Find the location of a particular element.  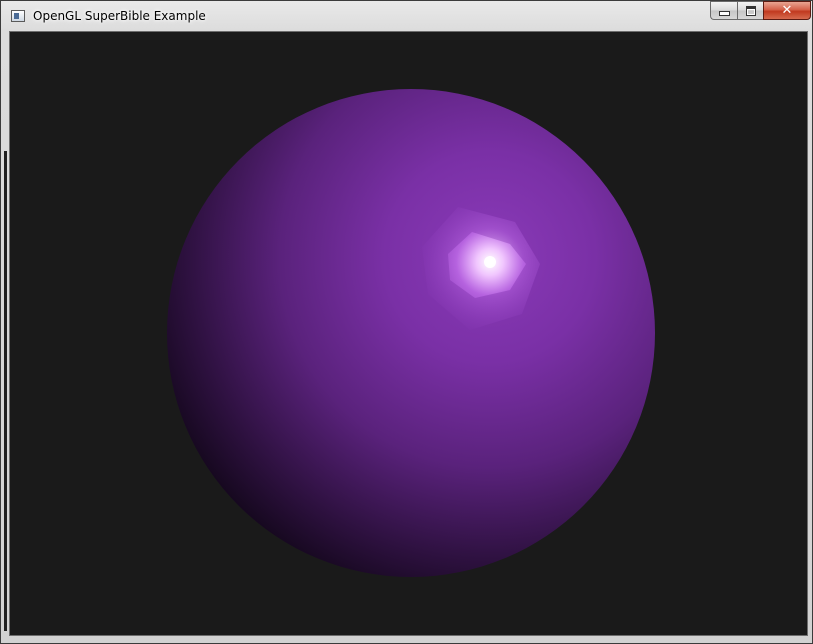

window-title: OpenGL SuperBible Example is located at coordinates (119, 16).